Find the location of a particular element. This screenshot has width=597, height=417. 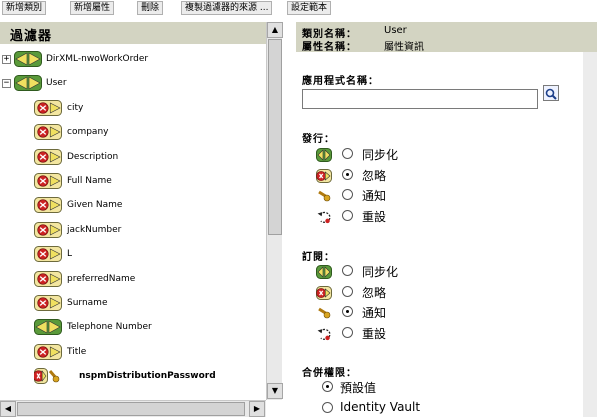

tree-attribute-row: company is located at coordinates (133, 133).